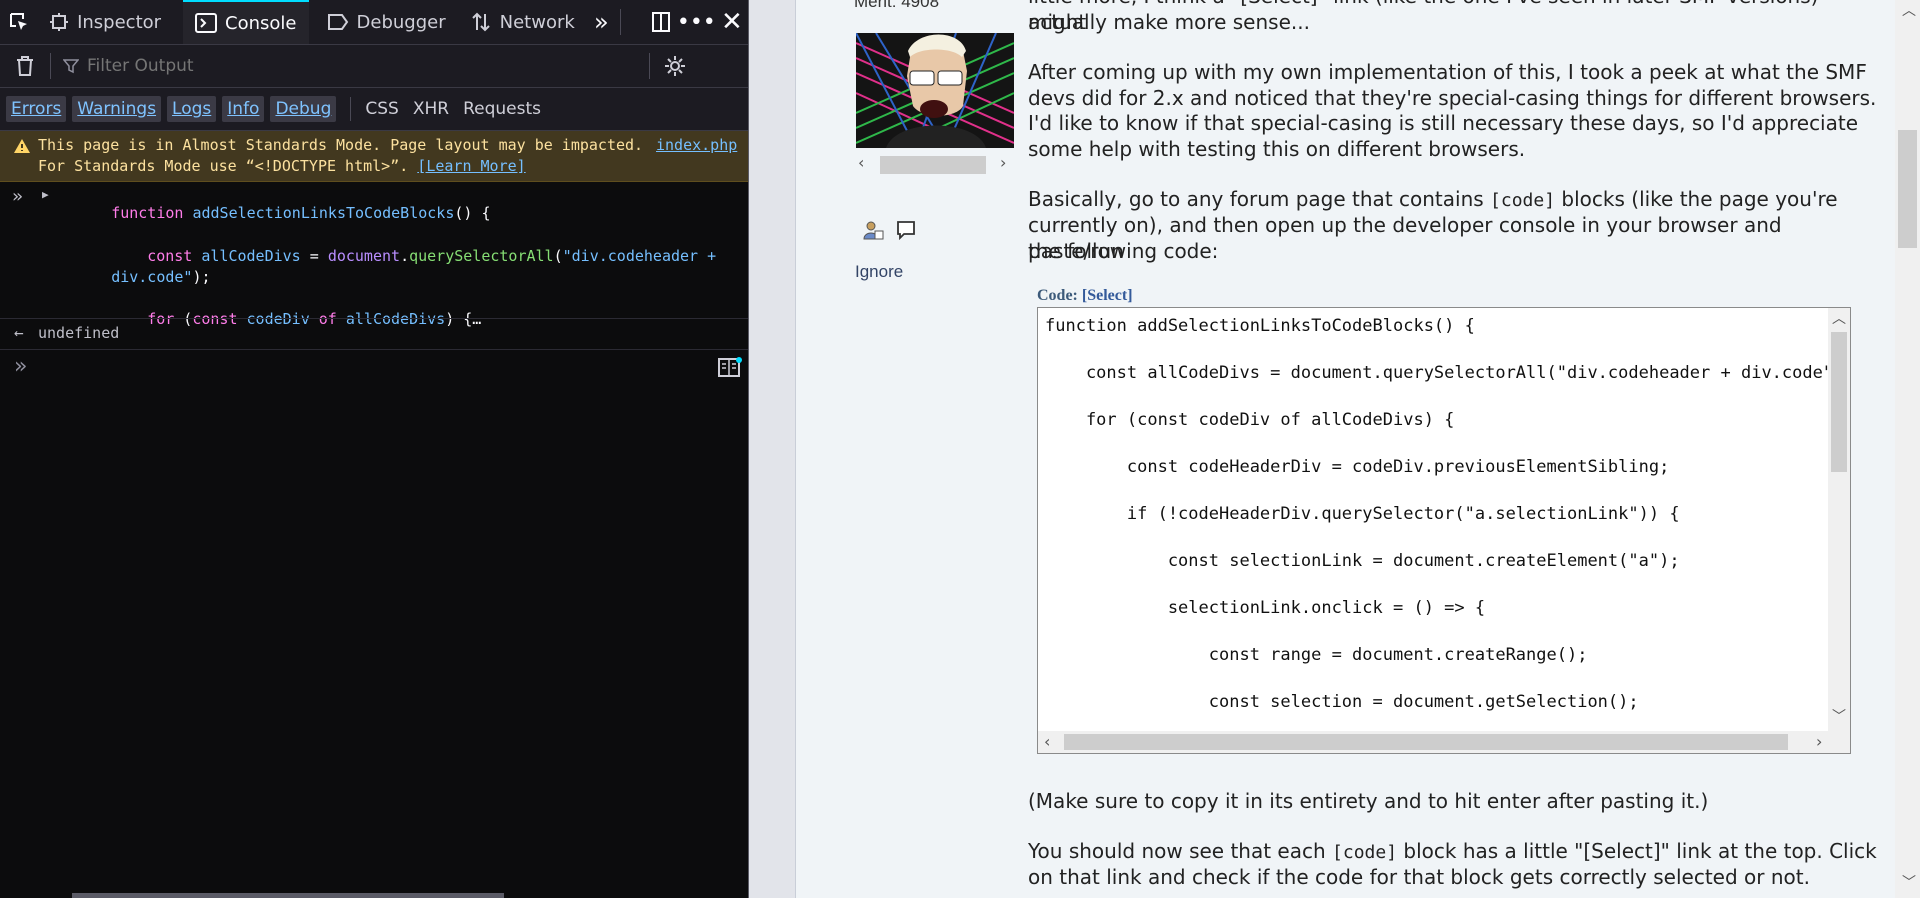  I want to click on close-icon: ✕, so click(732, 22).